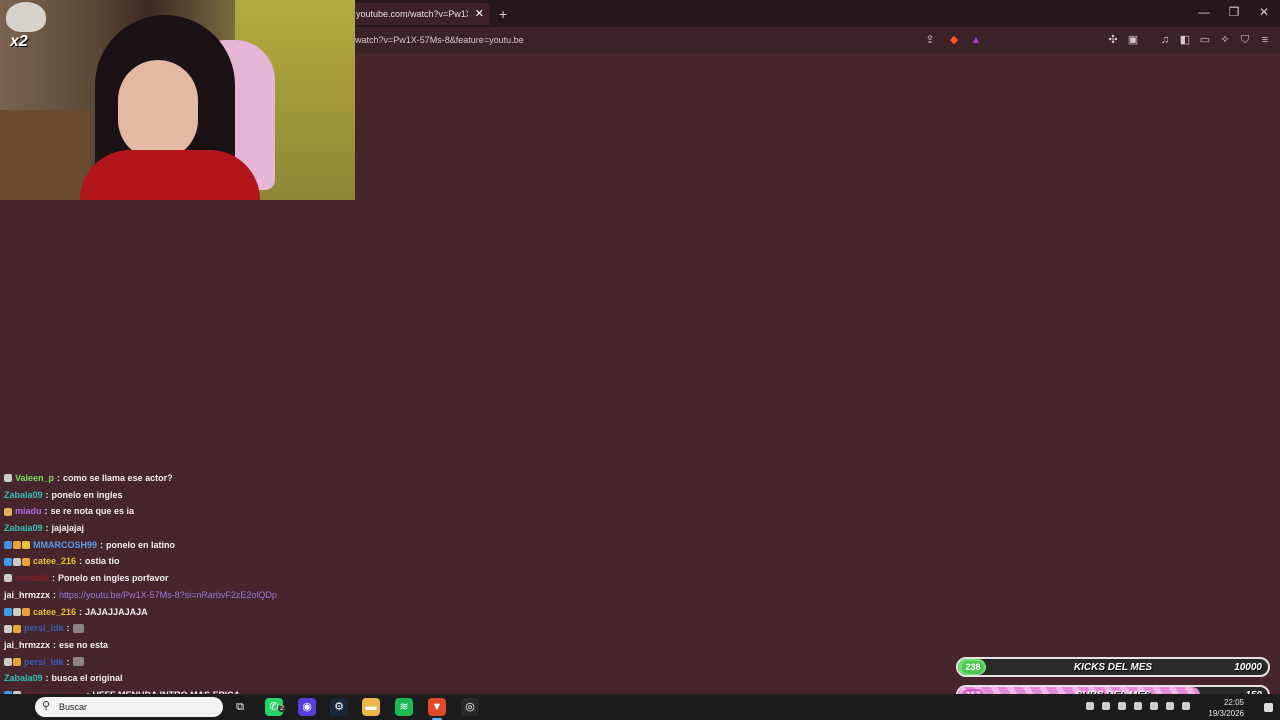  I want to click on maximize-button: ❐, so click(1234, 12).